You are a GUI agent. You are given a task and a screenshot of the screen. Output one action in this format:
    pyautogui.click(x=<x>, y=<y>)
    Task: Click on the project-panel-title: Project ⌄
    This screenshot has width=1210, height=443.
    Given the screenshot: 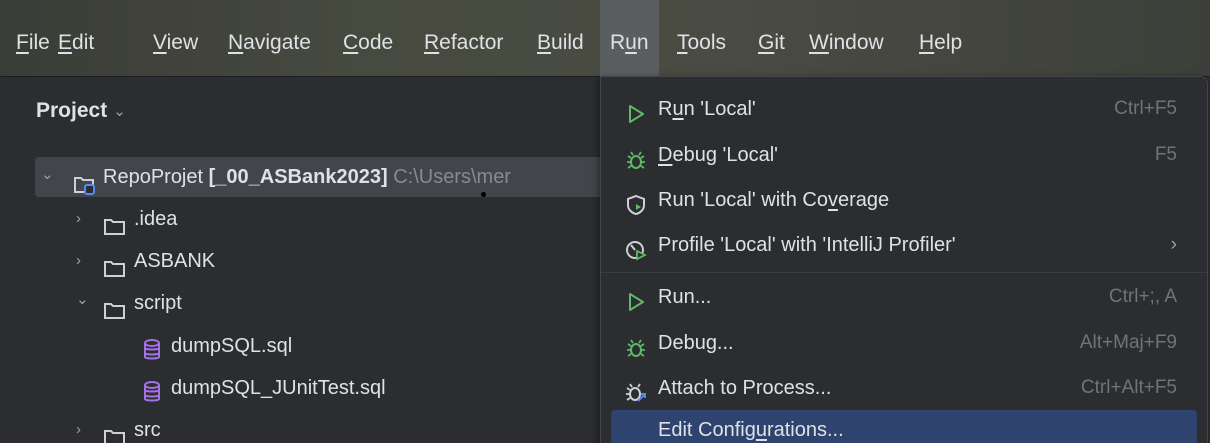 What is the action you would take?
    pyautogui.click(x=81, y=111)
    